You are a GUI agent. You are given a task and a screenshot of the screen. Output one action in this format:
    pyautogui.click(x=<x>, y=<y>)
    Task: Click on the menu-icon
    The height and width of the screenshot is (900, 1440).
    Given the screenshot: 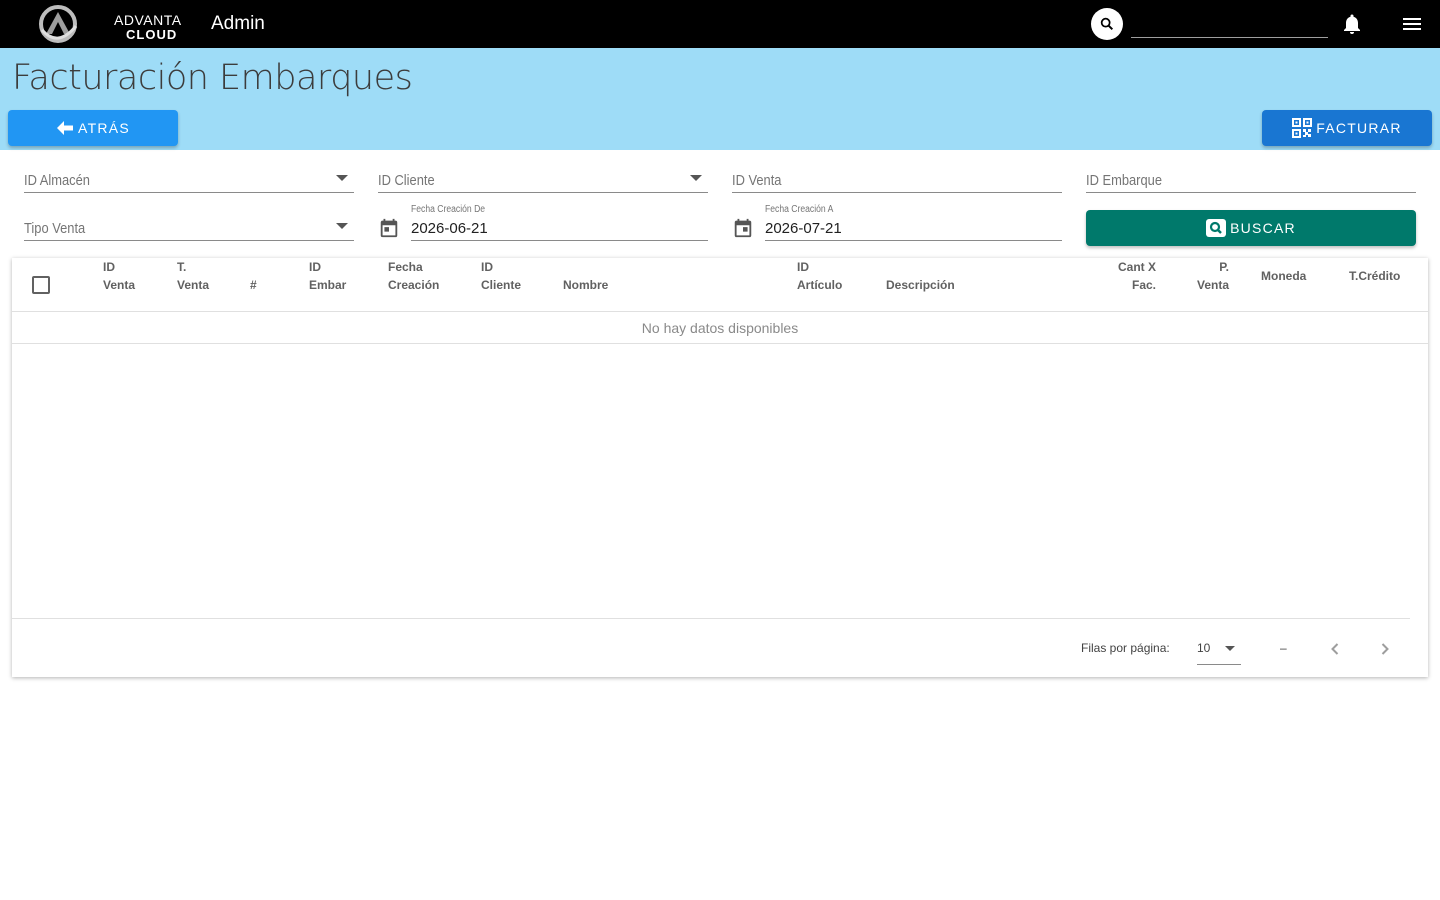 What is the action you would take?
    pyautogui.click(x=1412, y=24)
    